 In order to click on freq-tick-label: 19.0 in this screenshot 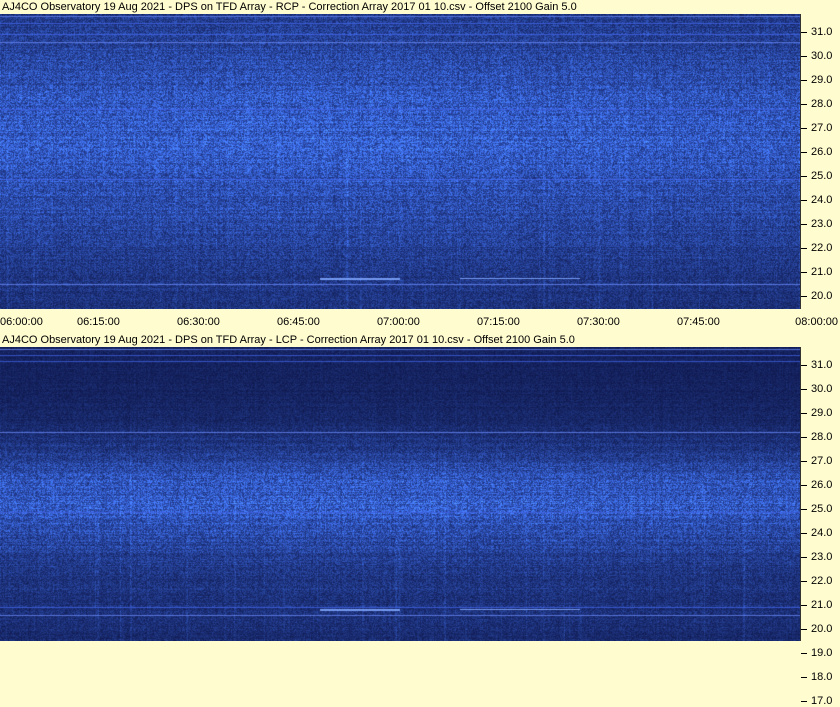, I will do `click(822, 653)`.